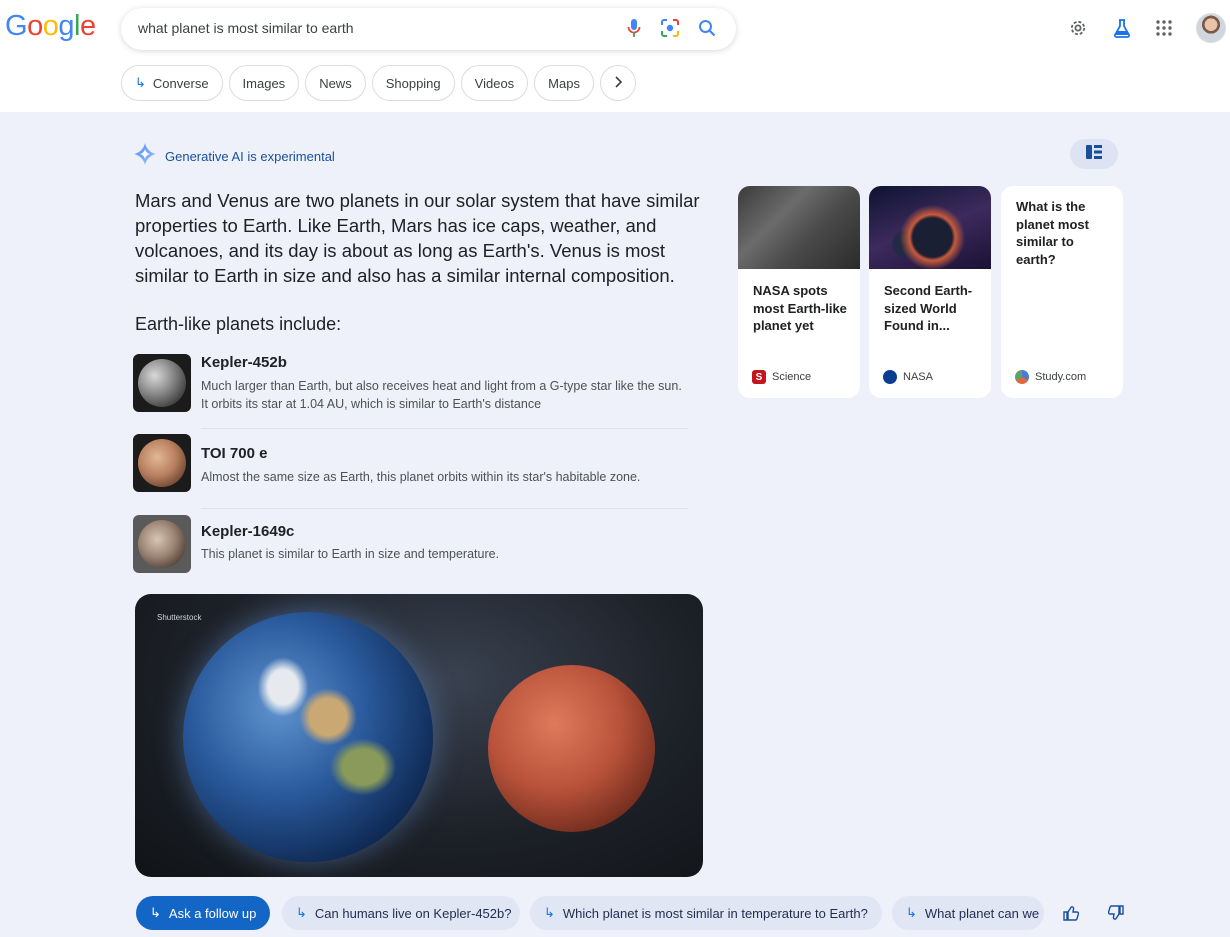  I want to click on earth-like-subhead: Earth-like planets include:, so click(238, 324).